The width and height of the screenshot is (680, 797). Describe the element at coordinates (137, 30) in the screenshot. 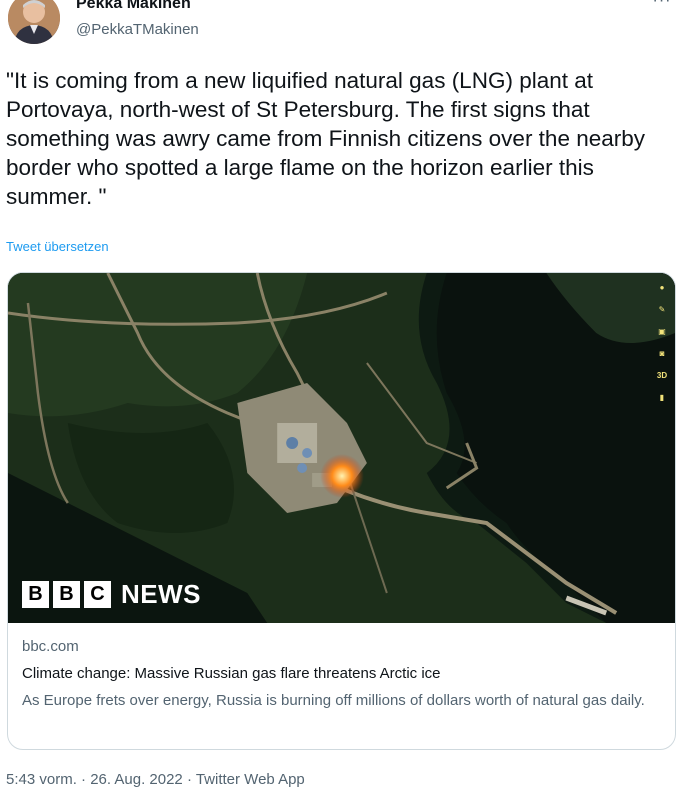

I see `user-handle: @PekkaTMakinen` at that location.